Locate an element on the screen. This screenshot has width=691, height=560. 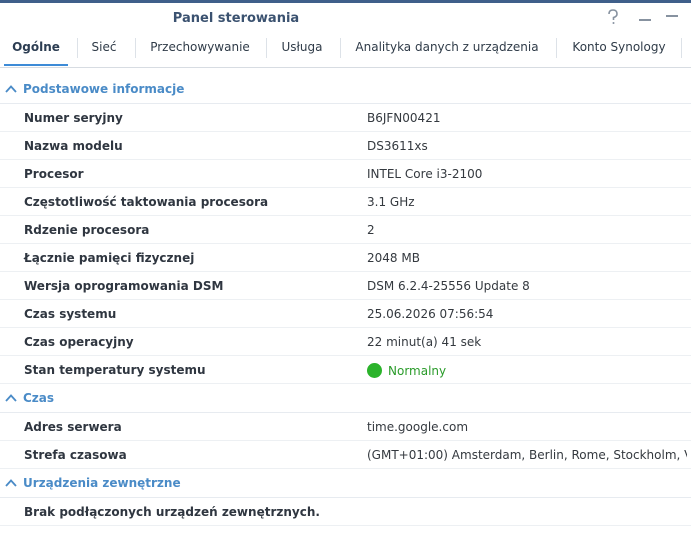
temperature-status: Normalny is located at coordinates (406, 370).